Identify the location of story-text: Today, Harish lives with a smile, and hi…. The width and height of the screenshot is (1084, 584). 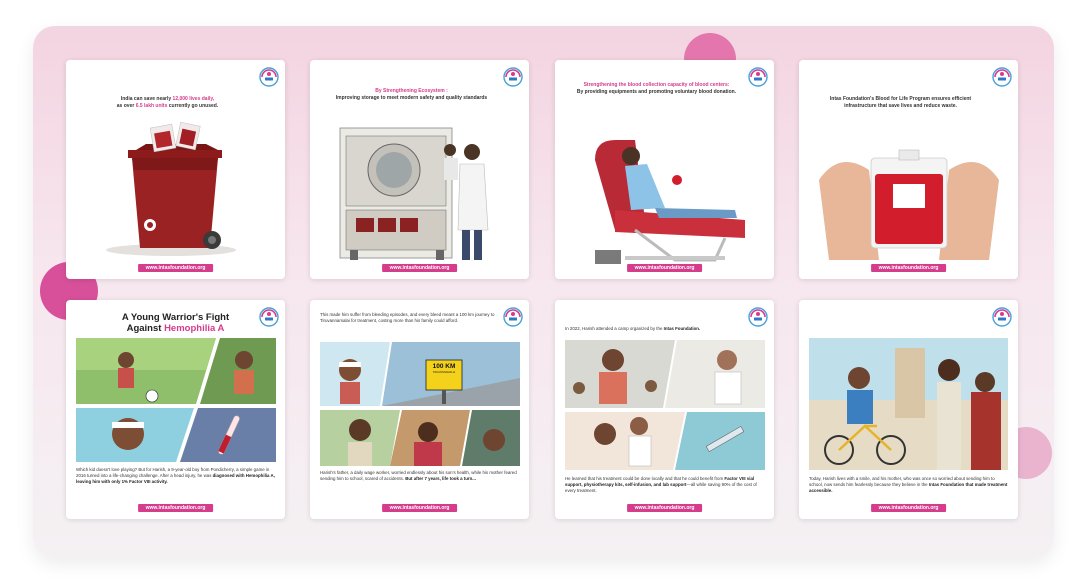
(908, 484).